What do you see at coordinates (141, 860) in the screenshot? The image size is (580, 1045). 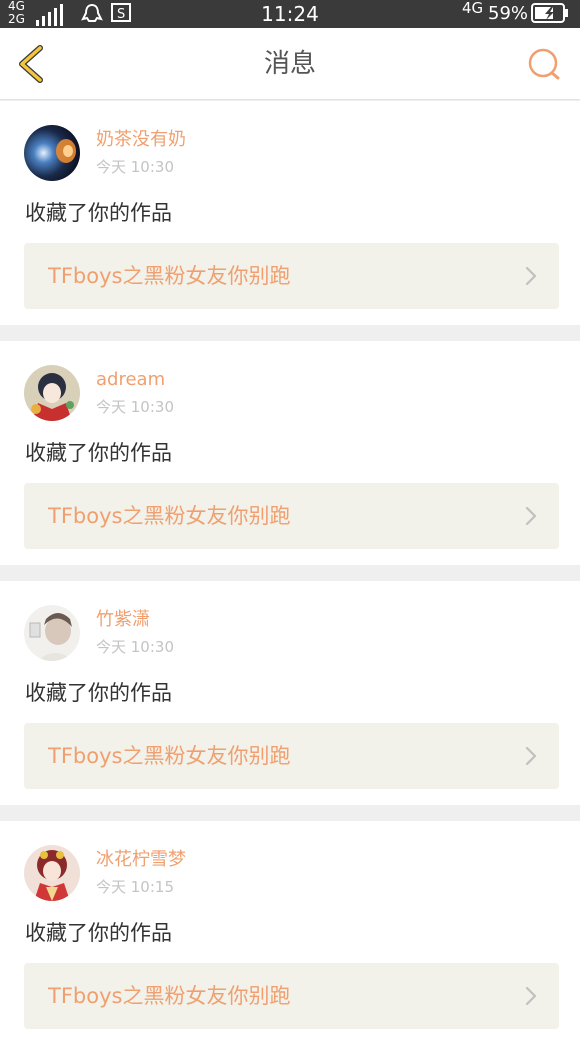 I see `username: 冰花柠雪梦` at bounding box center [141, 860].